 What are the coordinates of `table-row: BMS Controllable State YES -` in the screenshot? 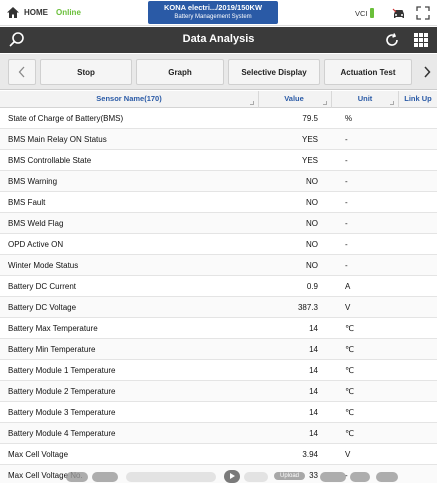 It's located at (218, 160).